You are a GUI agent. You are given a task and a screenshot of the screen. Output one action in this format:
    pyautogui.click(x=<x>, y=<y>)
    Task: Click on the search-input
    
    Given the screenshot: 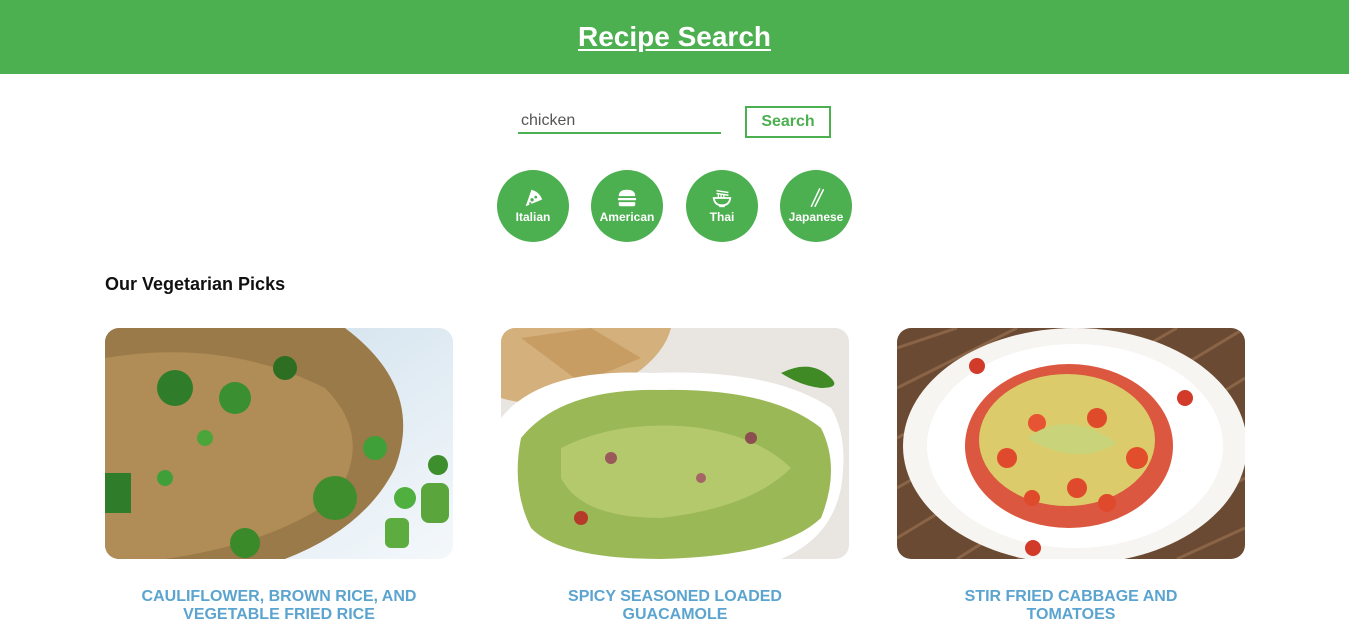 What is the action you would take?
    pyautogui.click(x=619, y=121)
    